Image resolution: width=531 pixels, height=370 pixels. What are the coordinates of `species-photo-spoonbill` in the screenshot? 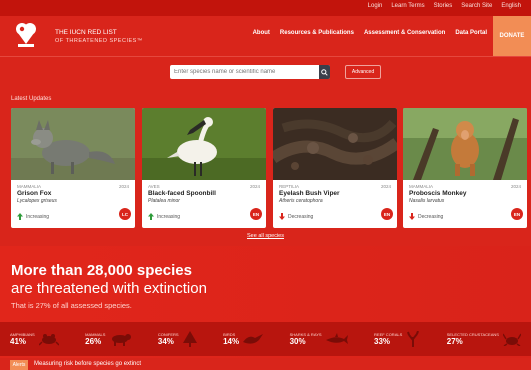 It's located at (204, 144).